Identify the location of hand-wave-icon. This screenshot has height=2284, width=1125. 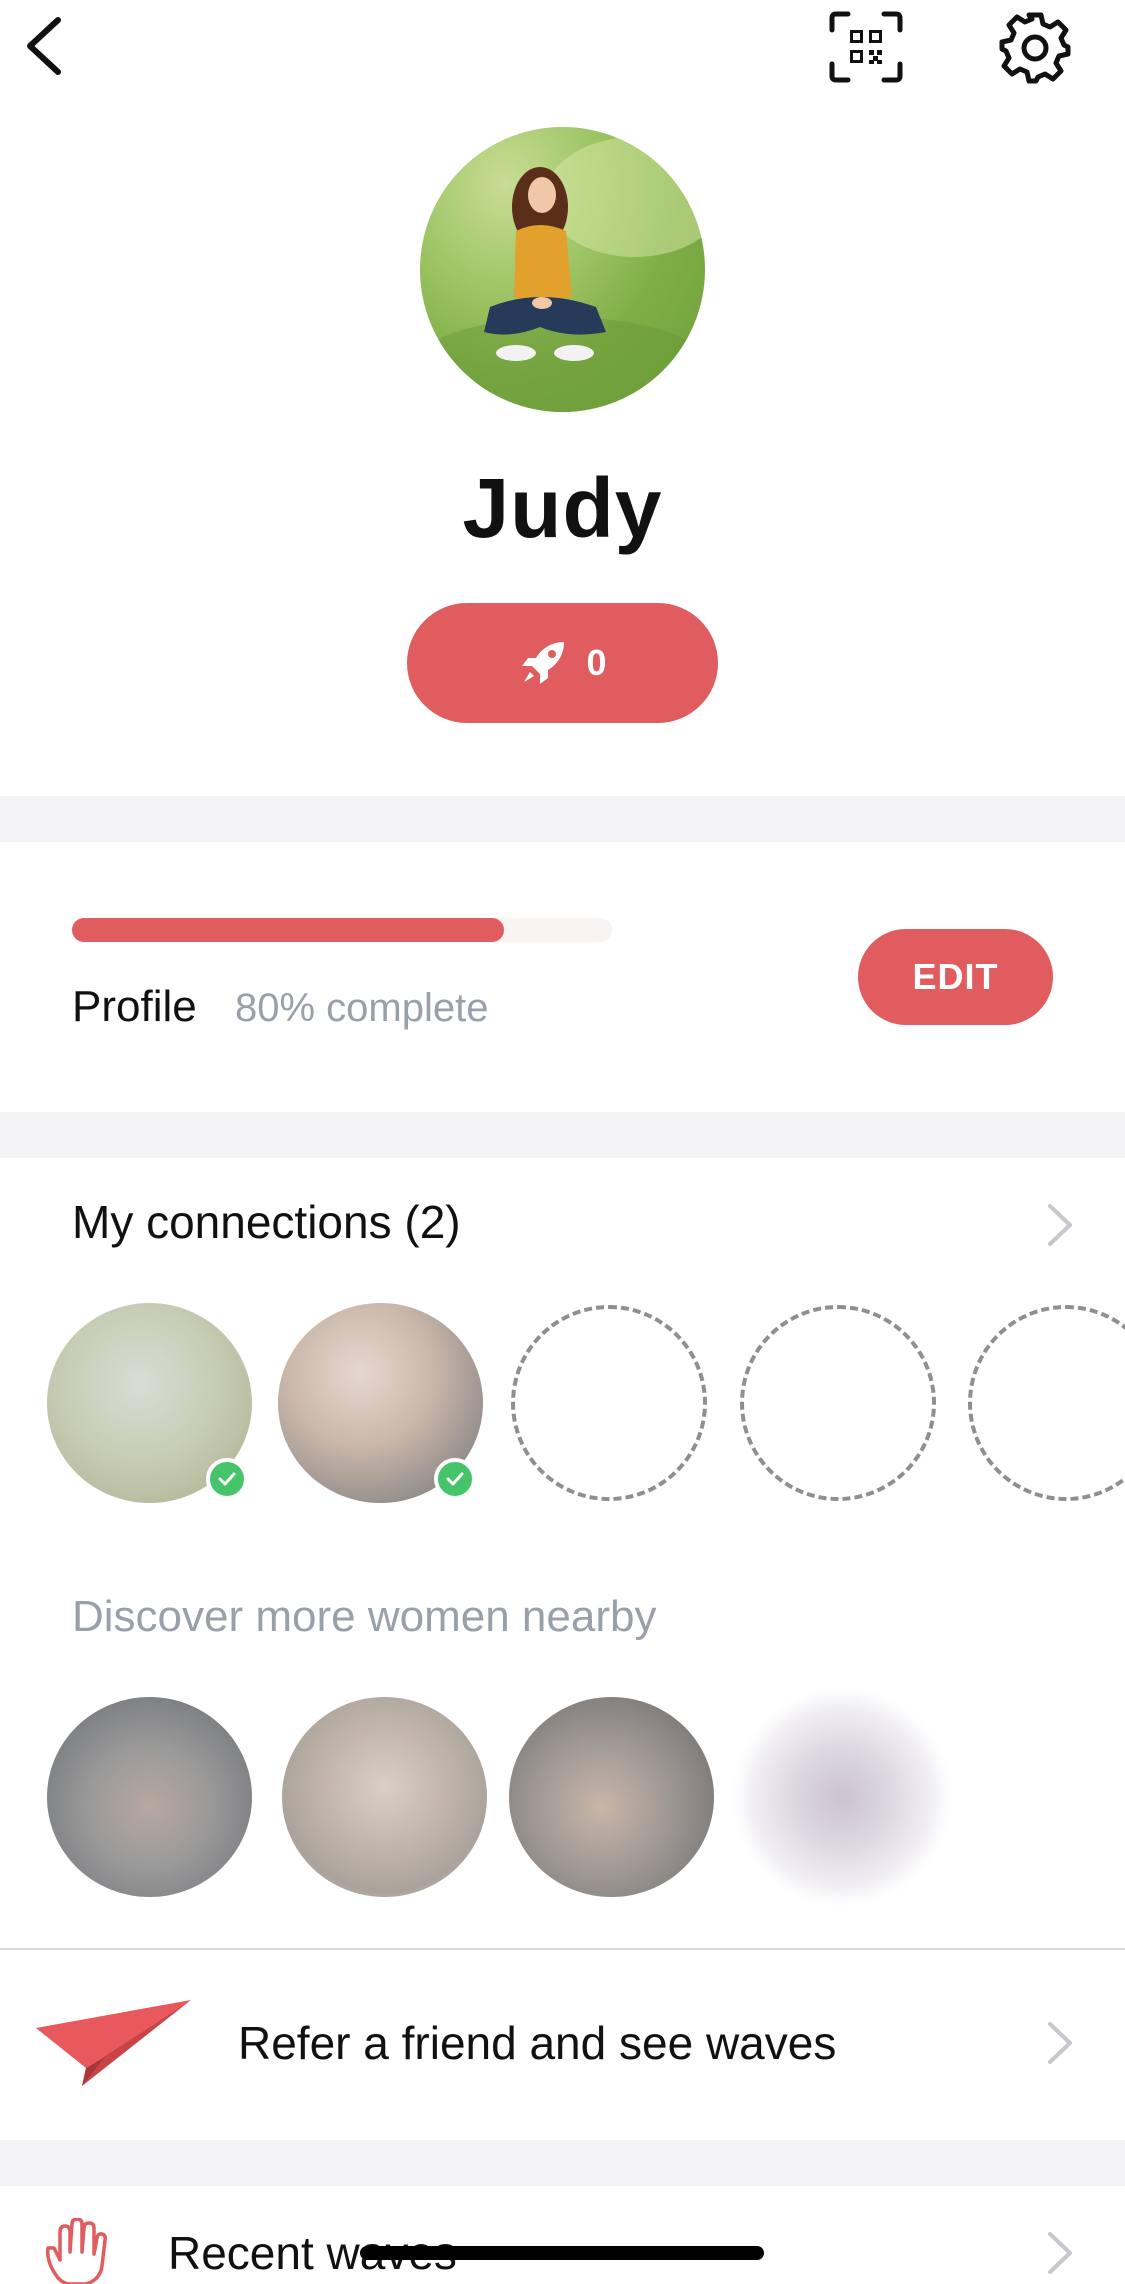
(76, 2251).